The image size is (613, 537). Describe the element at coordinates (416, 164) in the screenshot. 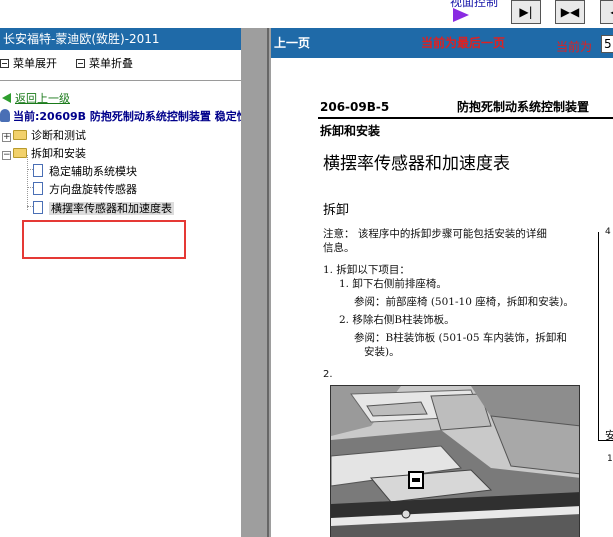

I see `doc-title: 横摆率传感器和加速度表` at that location.